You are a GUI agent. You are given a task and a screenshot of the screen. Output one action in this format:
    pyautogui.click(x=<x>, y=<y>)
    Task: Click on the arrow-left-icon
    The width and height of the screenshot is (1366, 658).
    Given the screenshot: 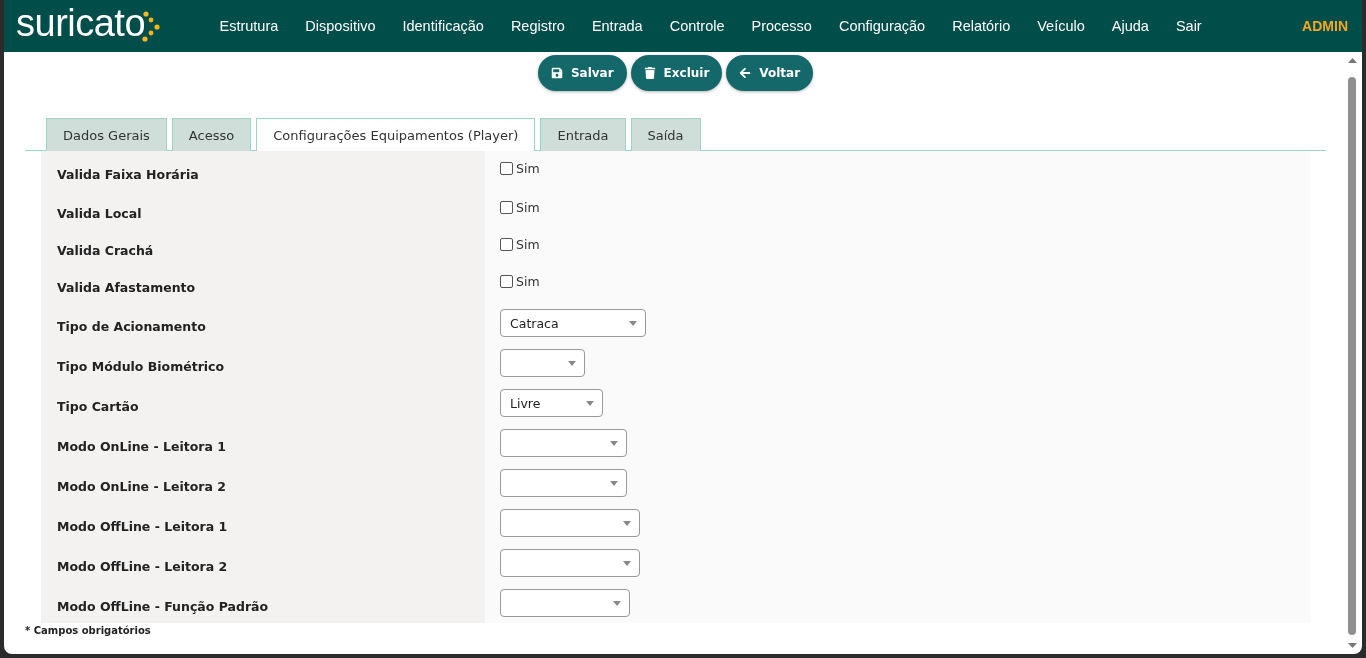 What is the action you would take?
    pyautogui.click(x=745, y=73)
    